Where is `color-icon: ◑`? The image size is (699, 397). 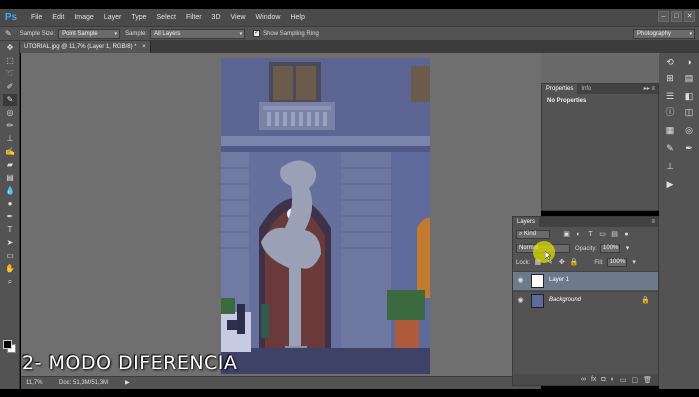
color-icon: ◑ is located at coordinates (689, 62).